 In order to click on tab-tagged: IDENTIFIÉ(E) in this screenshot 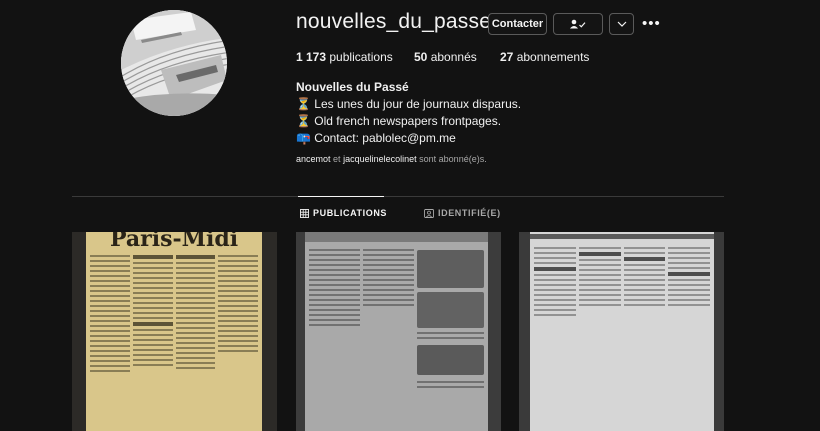, I will do `click(462, 213)`.